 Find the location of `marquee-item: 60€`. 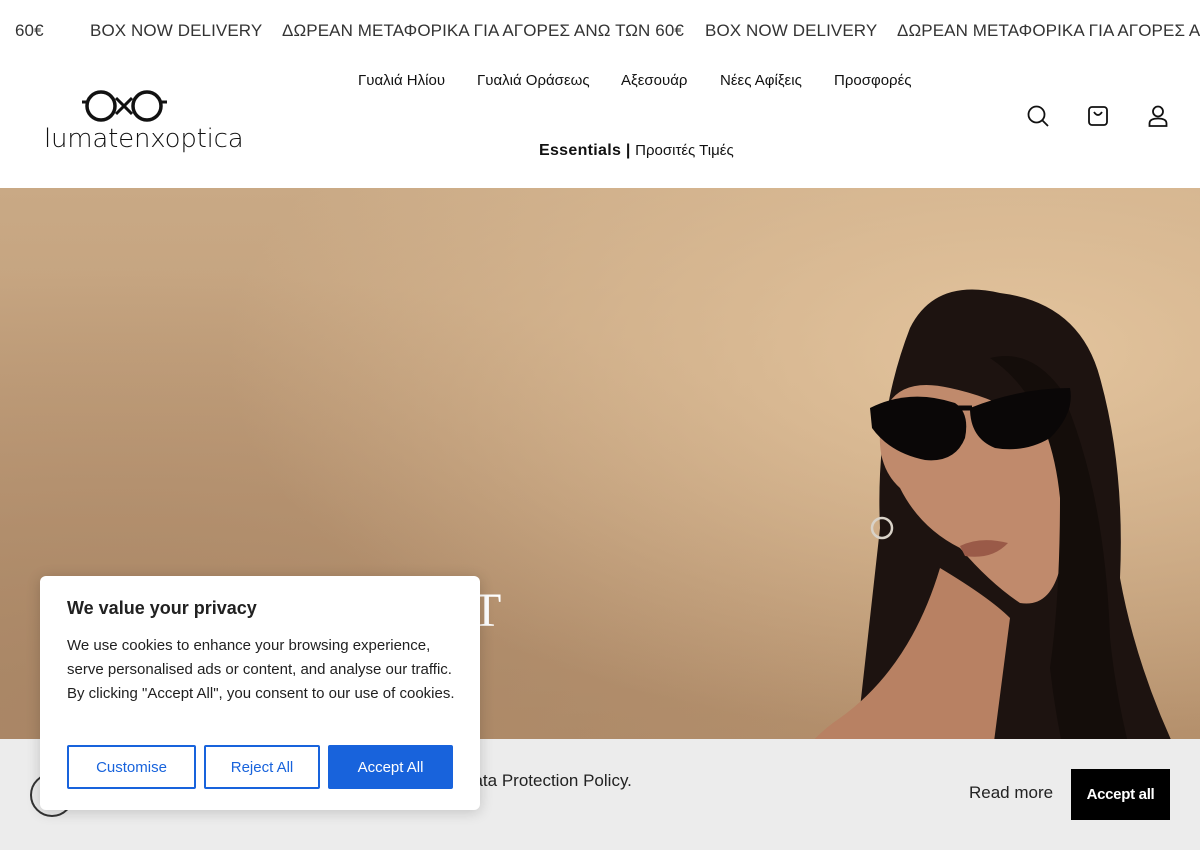

marquee-item: 60€ is located at coordinates (29, 30).